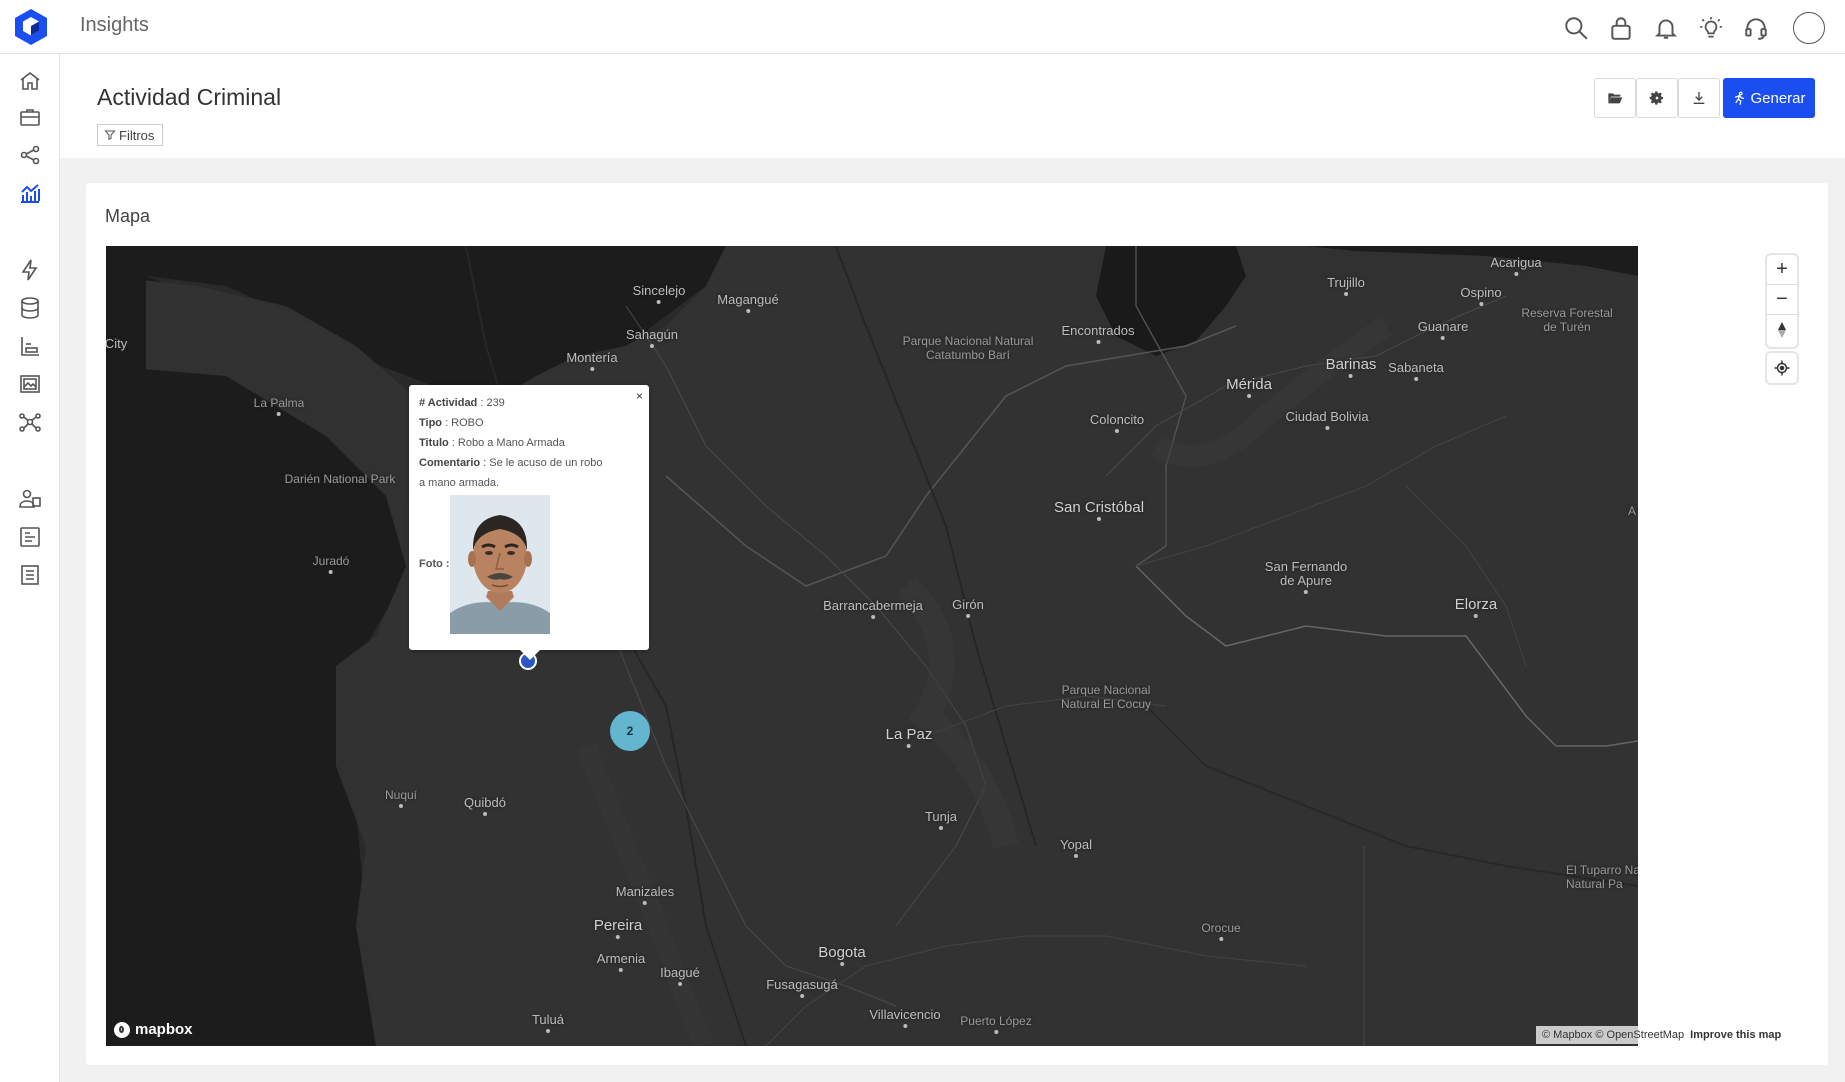 Image resolution: width=1845 pixels, height=1082 pixels. Describe the element at coordinates (164, 1029) in the screenshot. I see `mapbox-logo-text: mapbox` at that location.